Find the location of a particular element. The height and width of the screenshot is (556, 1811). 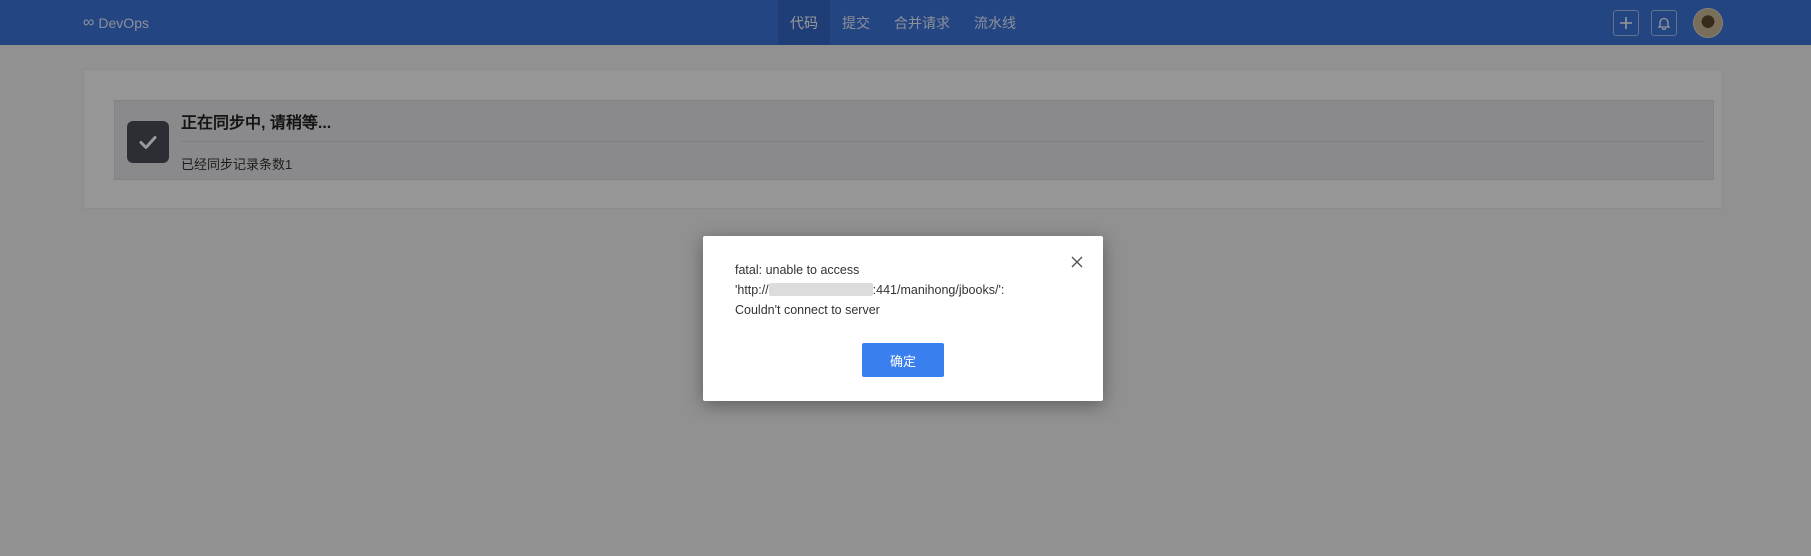

close-icon is located at coordinates (1077, 262).